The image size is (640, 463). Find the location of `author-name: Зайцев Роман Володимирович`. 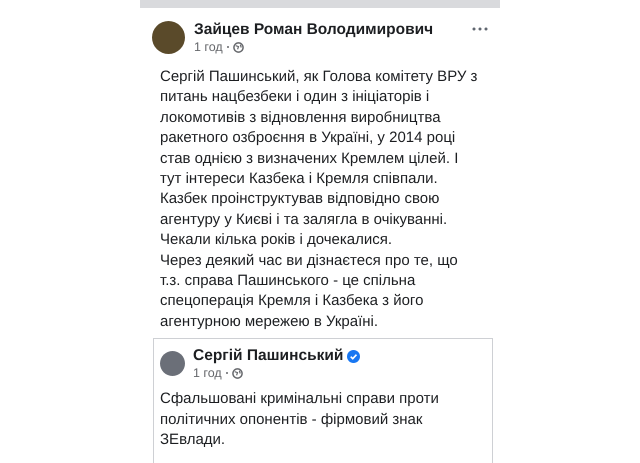

author-name: Зайцев Роман Володимирович is located at coordinates (328, 30).